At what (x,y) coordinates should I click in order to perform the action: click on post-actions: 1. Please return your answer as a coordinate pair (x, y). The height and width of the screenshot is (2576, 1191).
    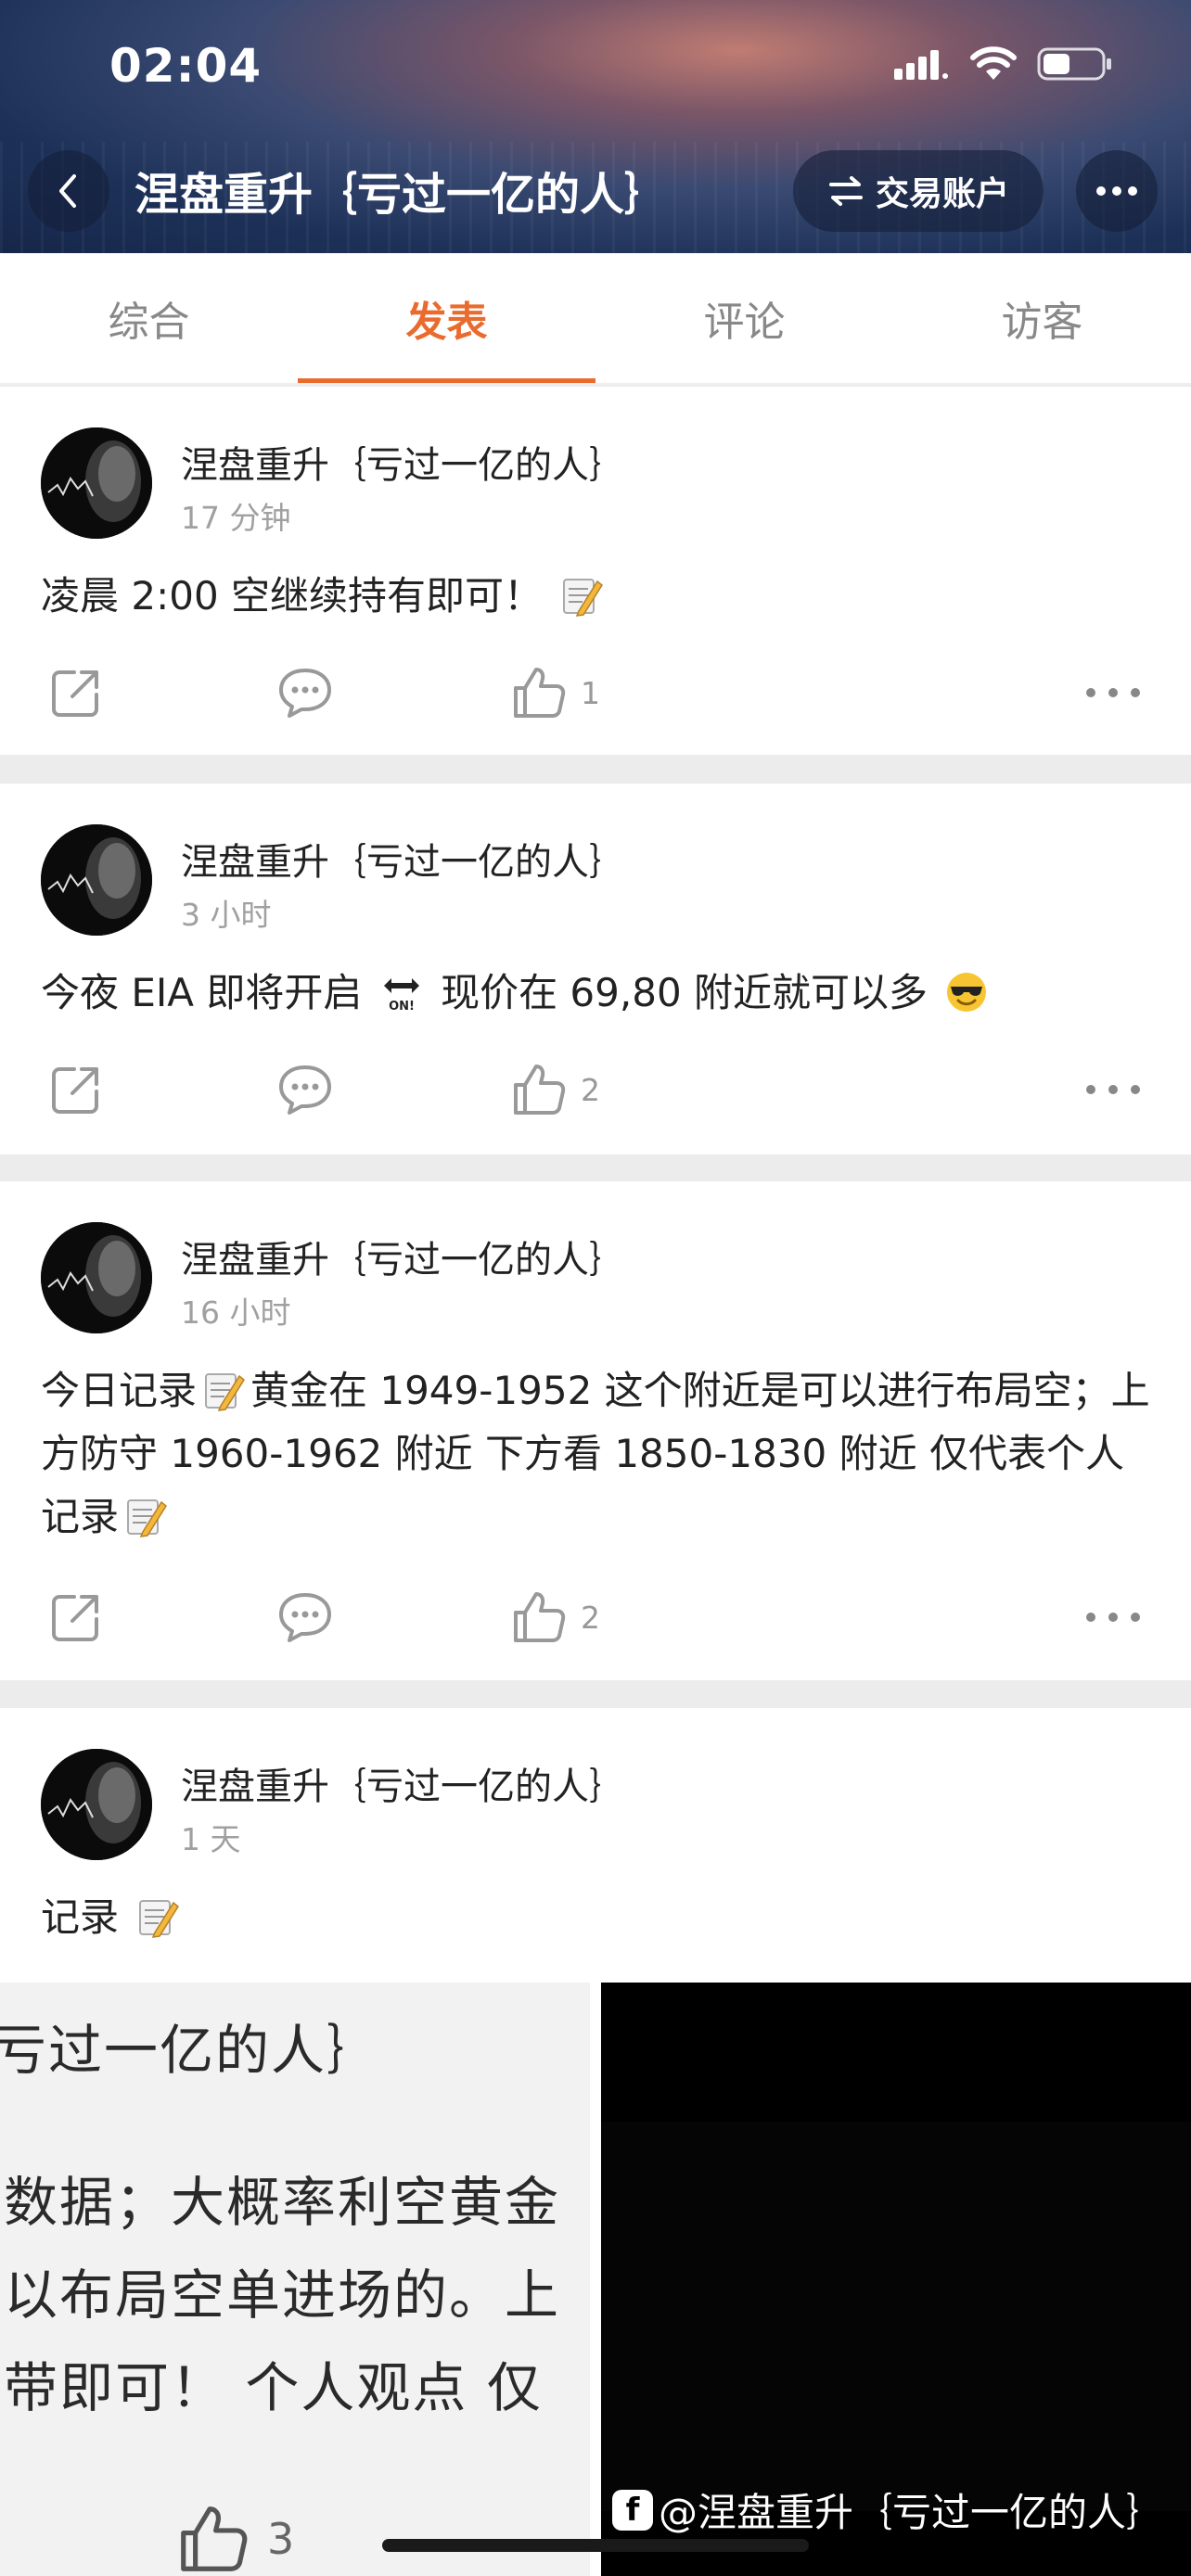
    Looking at the image, I should click on (595, 692).